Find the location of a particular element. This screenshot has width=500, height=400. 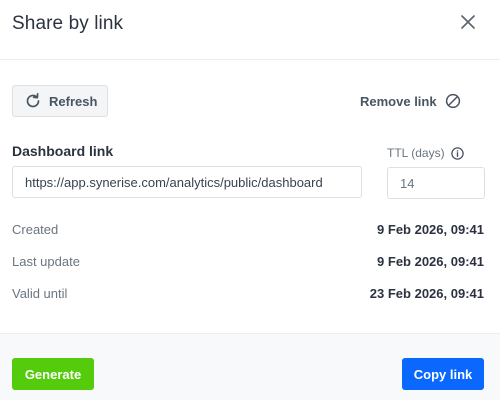

last-update-label: Last update is located at coordinates (46, 261).